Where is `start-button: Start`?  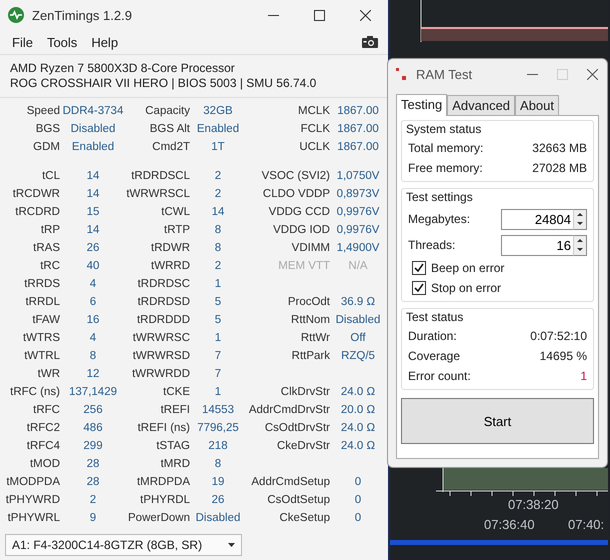
start-button: Start is located at coordinates (497, 421).